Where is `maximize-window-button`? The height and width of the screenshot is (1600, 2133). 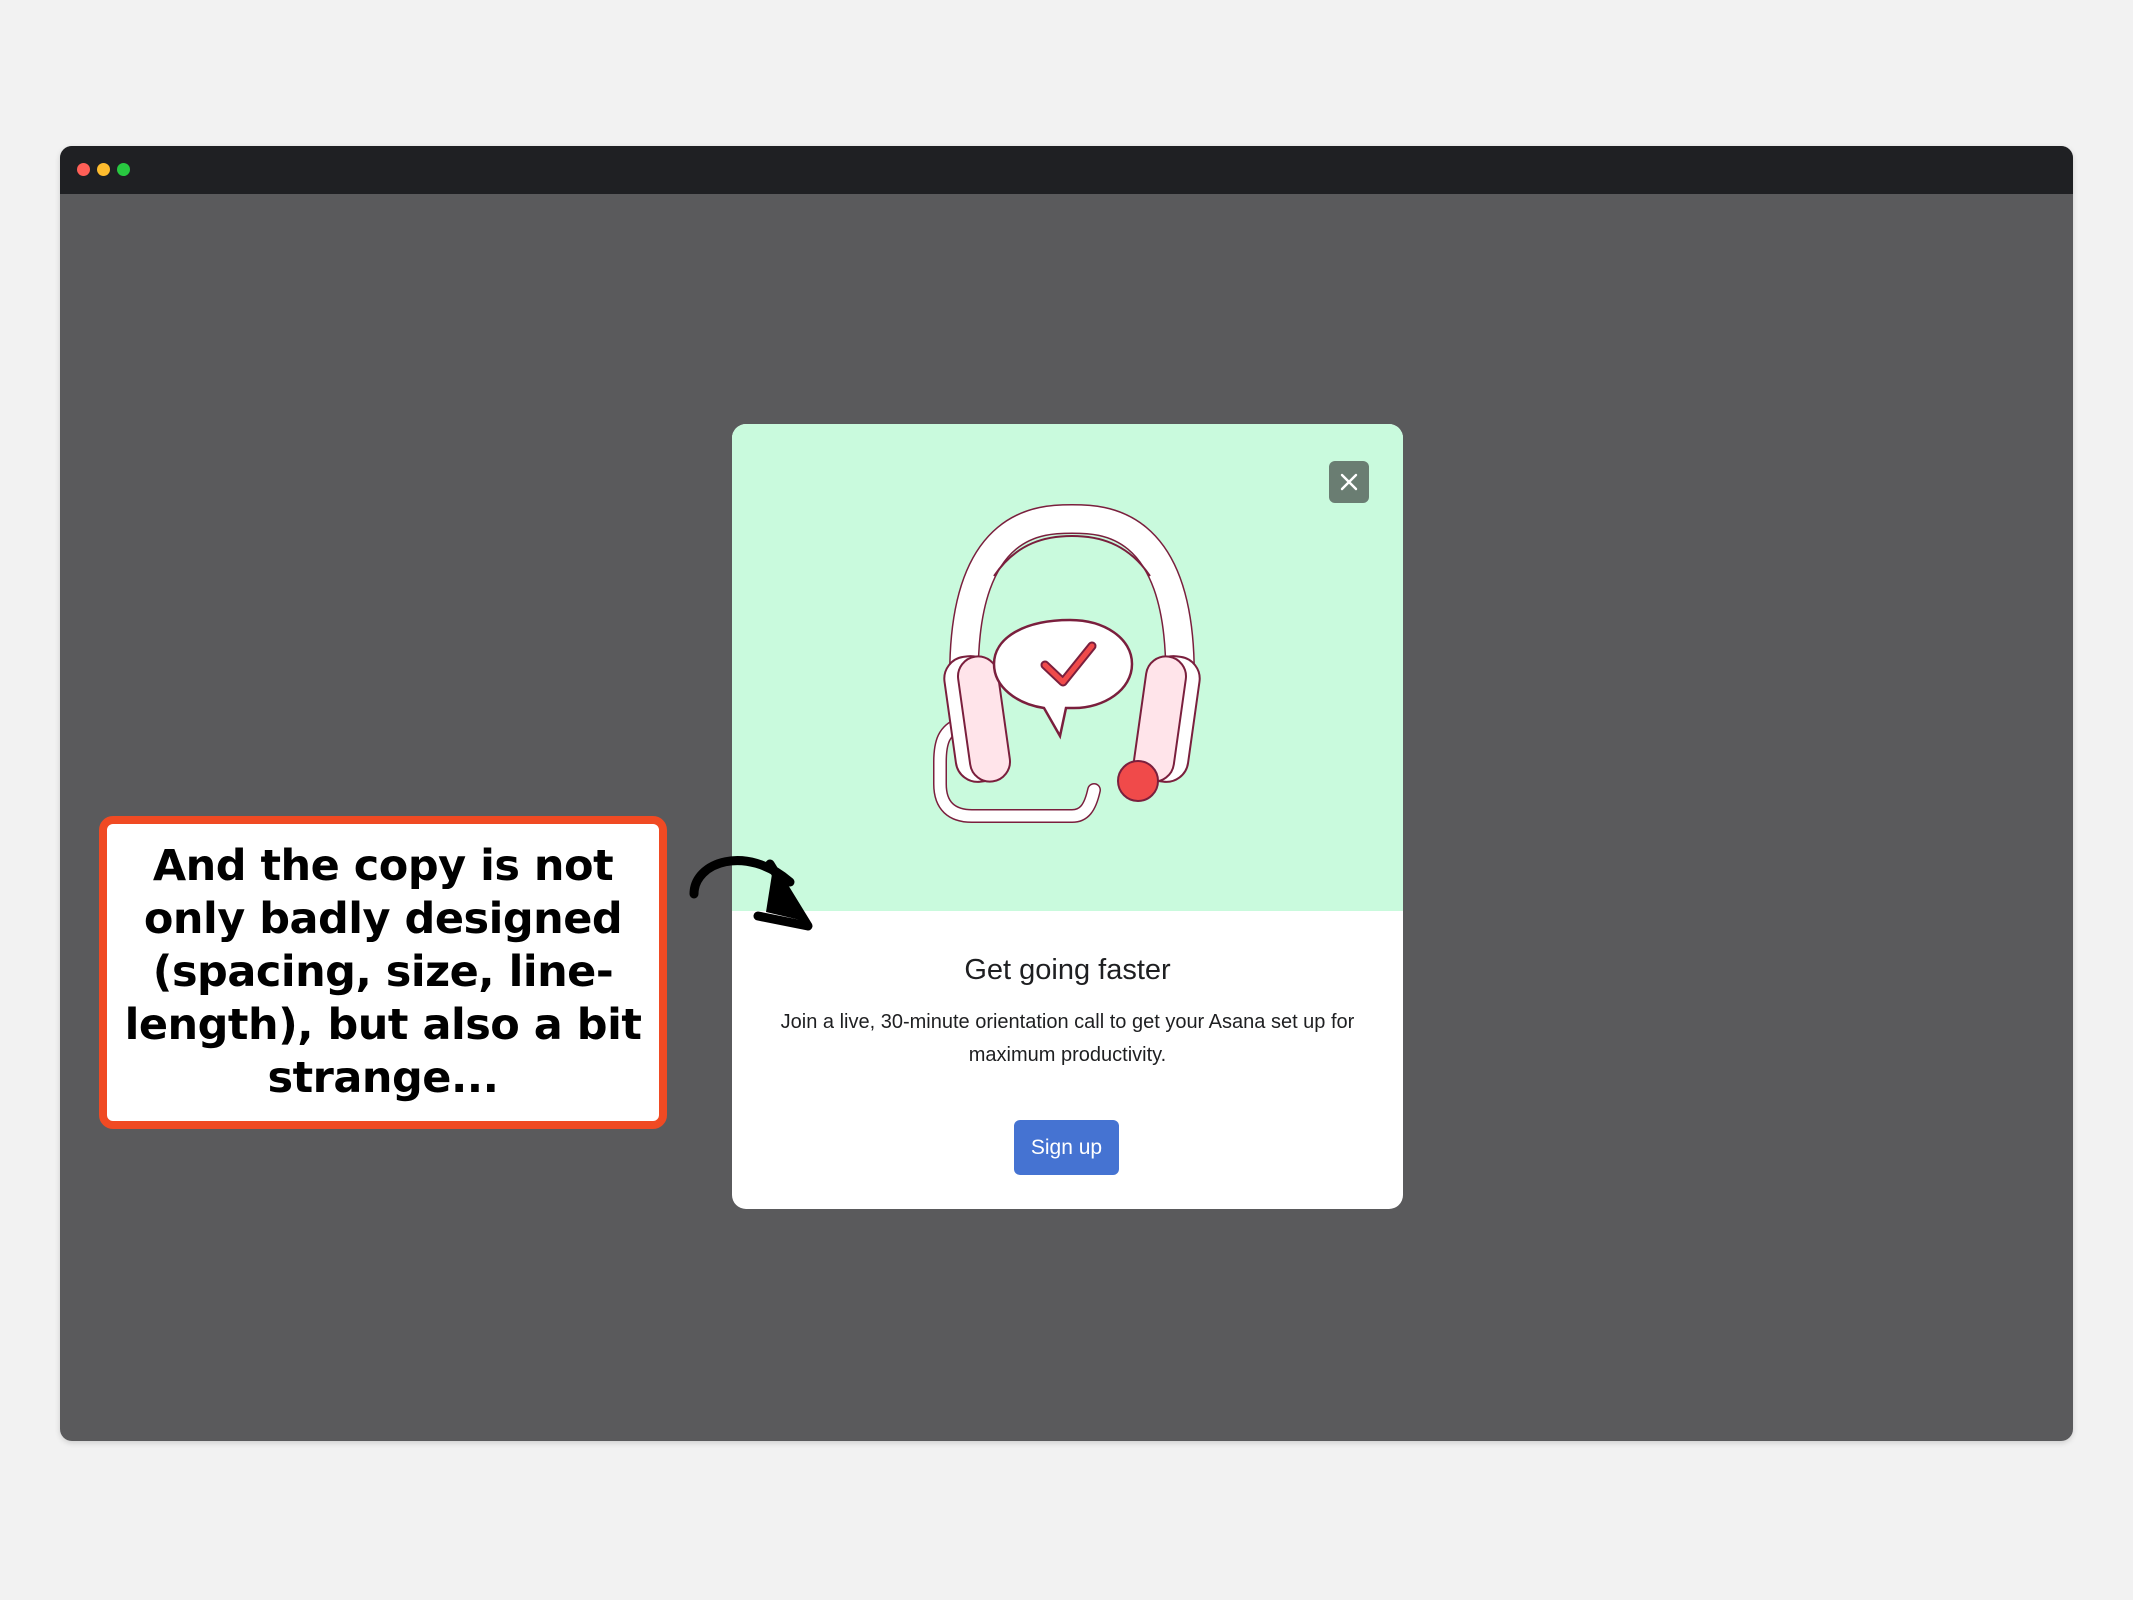 maximize-window-button is located at coordinates (123, 169).